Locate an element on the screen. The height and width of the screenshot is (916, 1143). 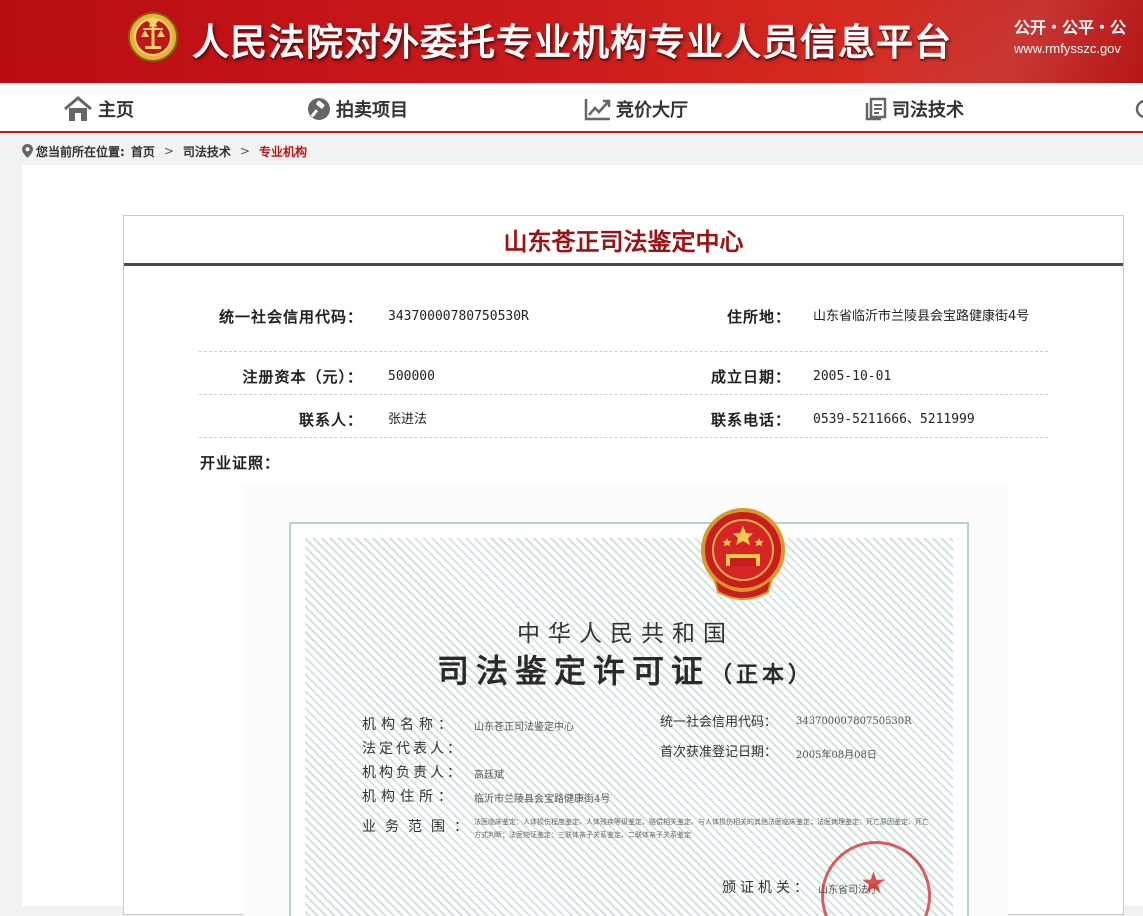
contact-value: 张进法 is located at coordinates (408, 419).